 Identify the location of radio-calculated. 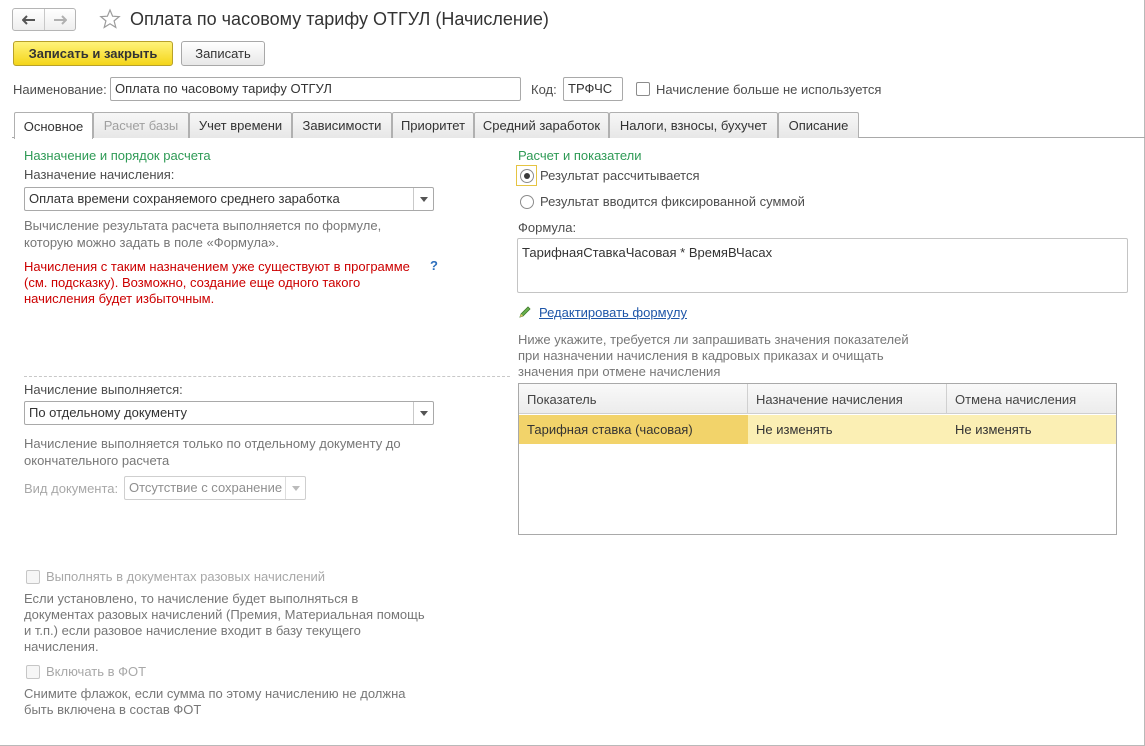
(527, 176).